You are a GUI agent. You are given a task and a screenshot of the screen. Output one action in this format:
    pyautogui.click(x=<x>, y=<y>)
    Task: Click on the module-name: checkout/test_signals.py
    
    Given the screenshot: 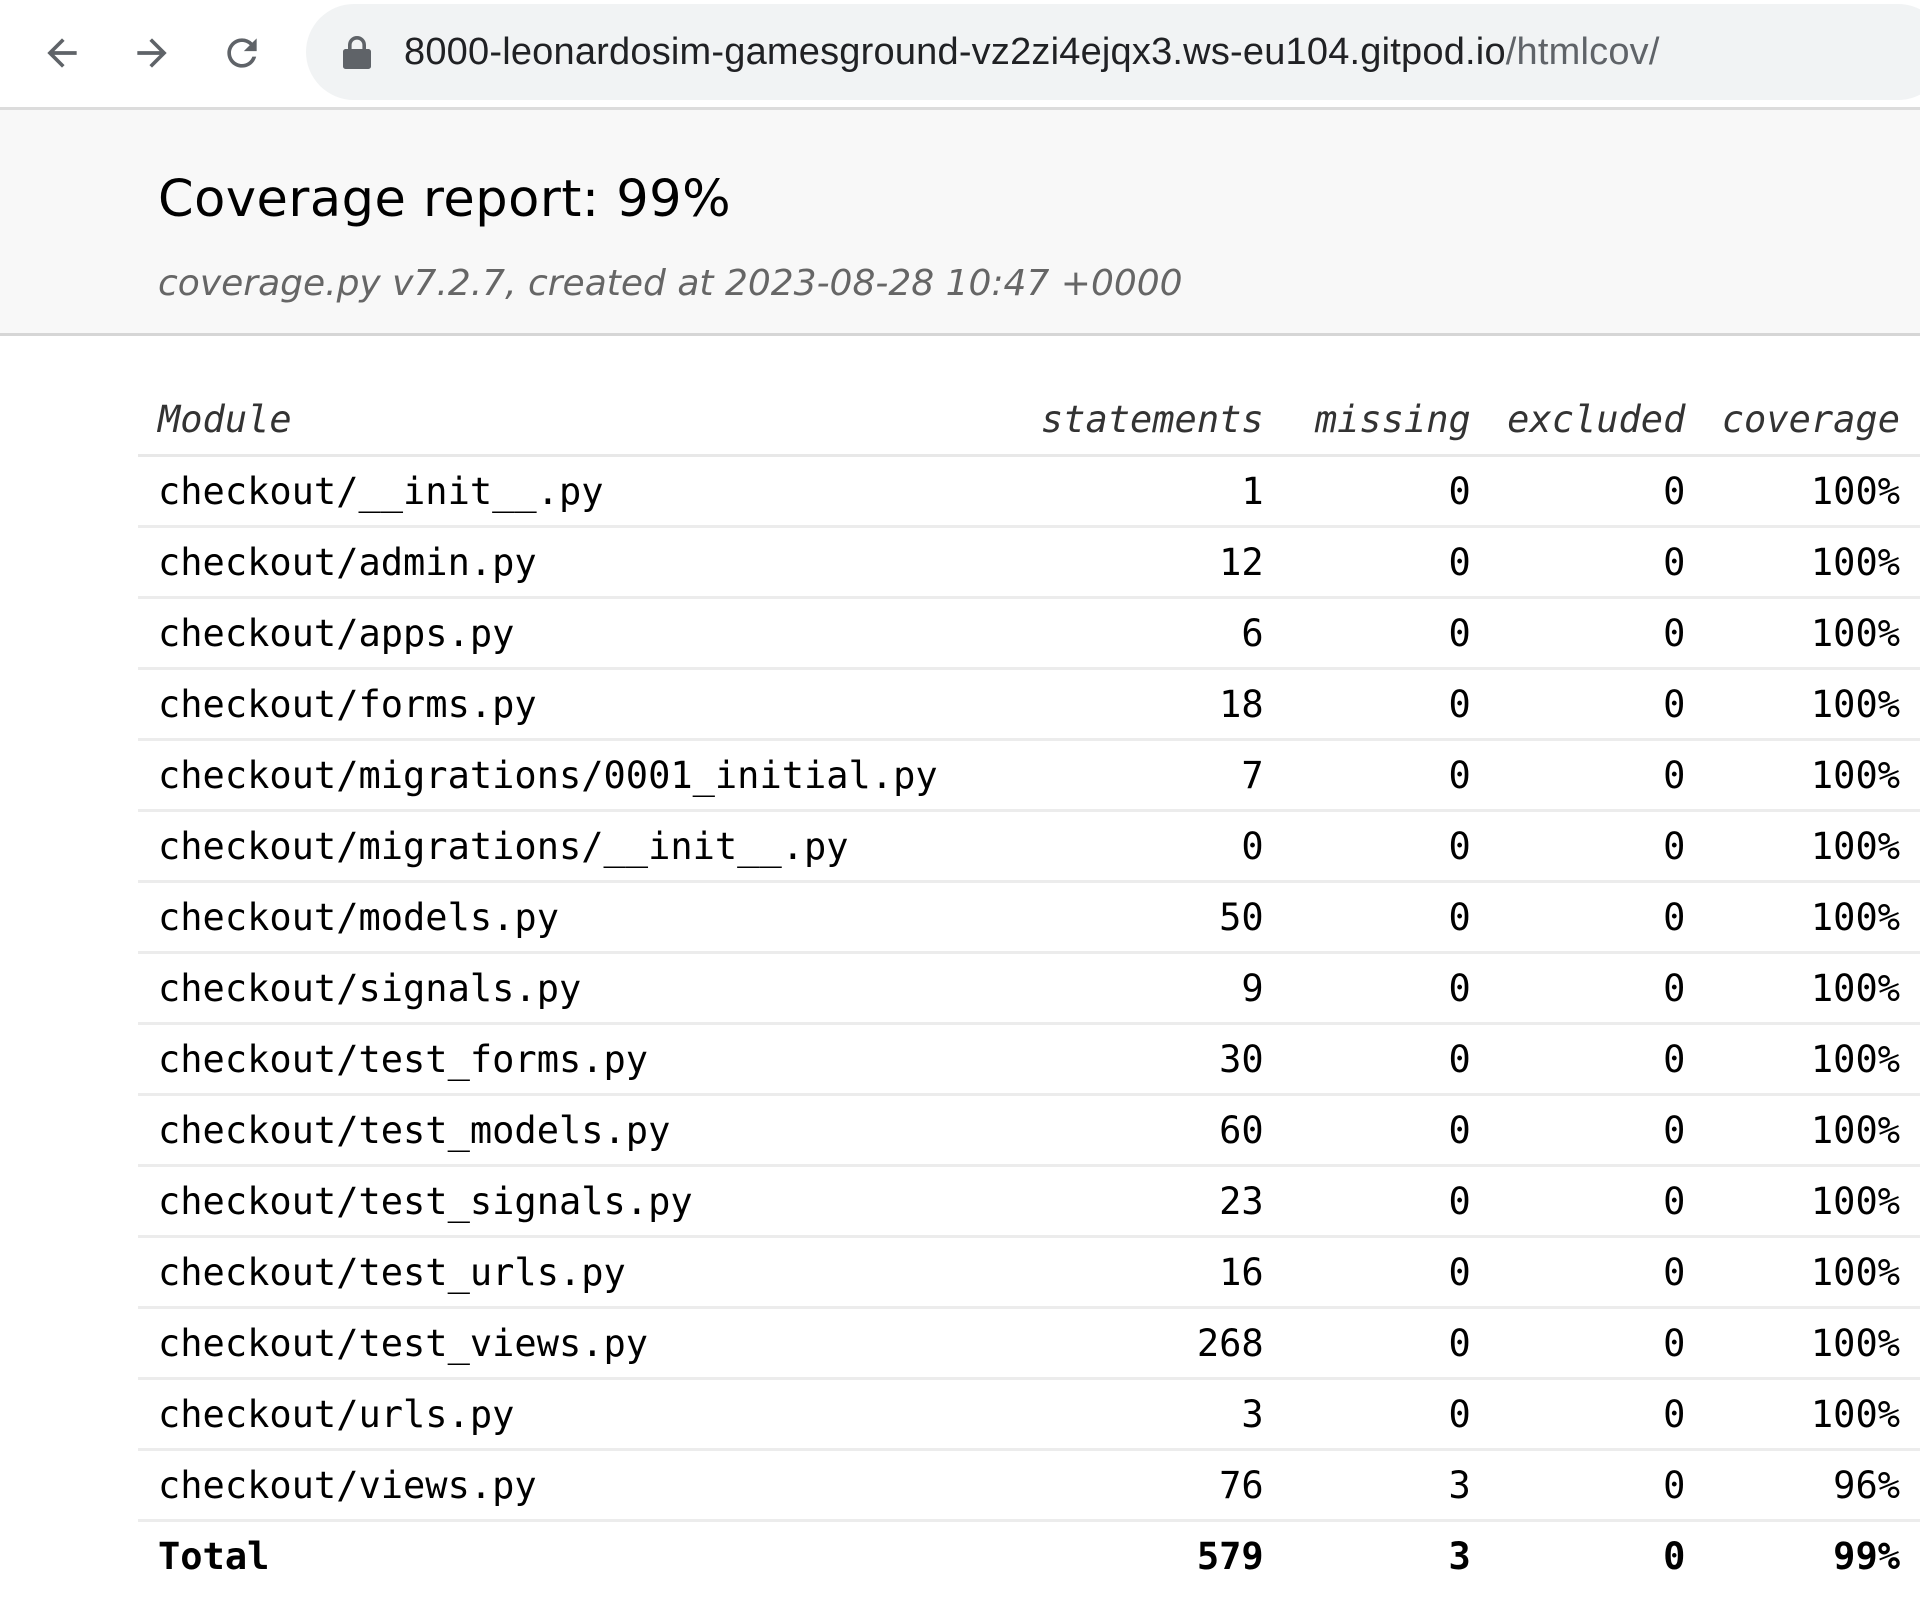 What is the action you would take?
    pyautogui.click(x=548, y=1201)
    